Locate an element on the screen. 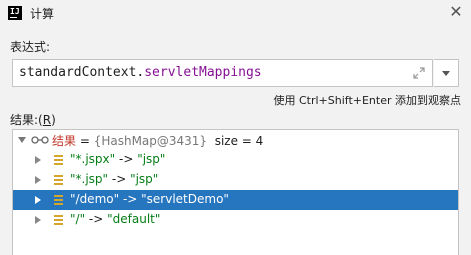  collapse-icon is located at coordinates (22, 140).